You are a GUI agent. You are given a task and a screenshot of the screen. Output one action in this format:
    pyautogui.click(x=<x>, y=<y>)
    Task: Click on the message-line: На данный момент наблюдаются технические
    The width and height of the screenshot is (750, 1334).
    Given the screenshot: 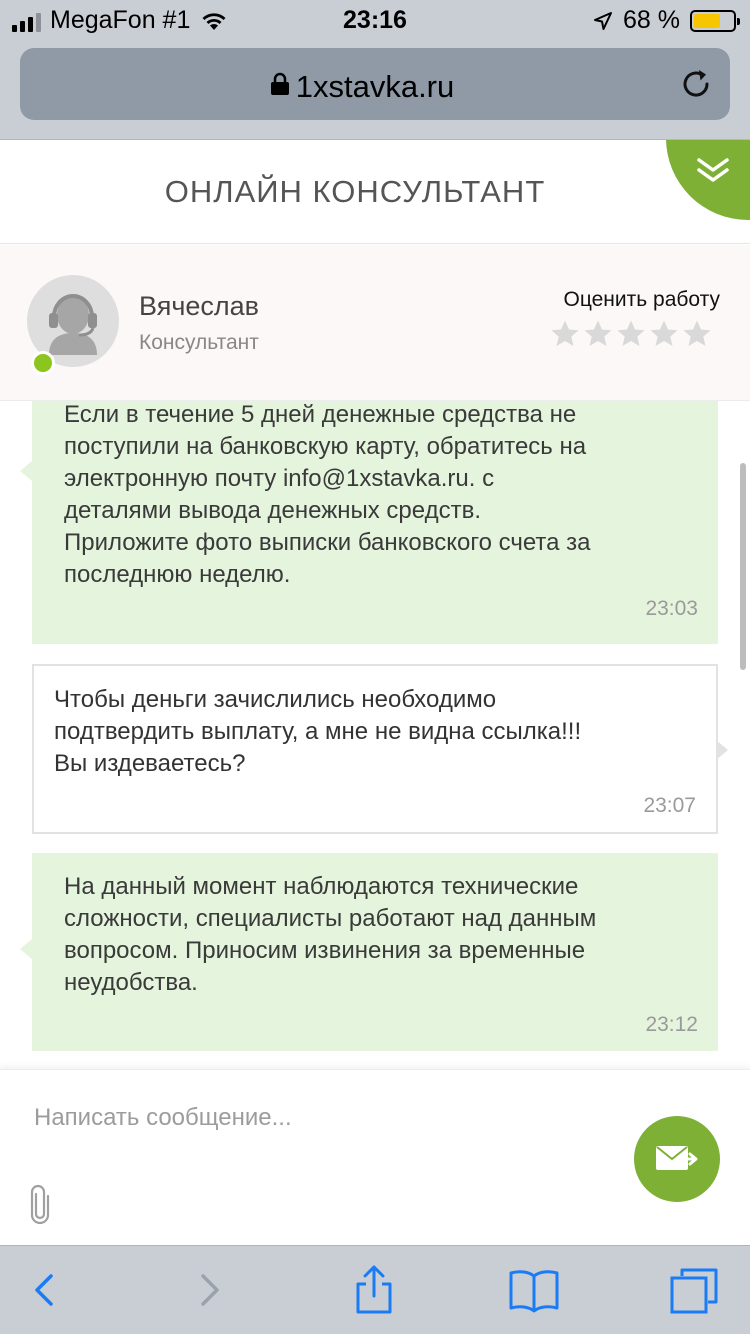 What is the action you would take?
    pyautogui.click(x=321, y=886)
    